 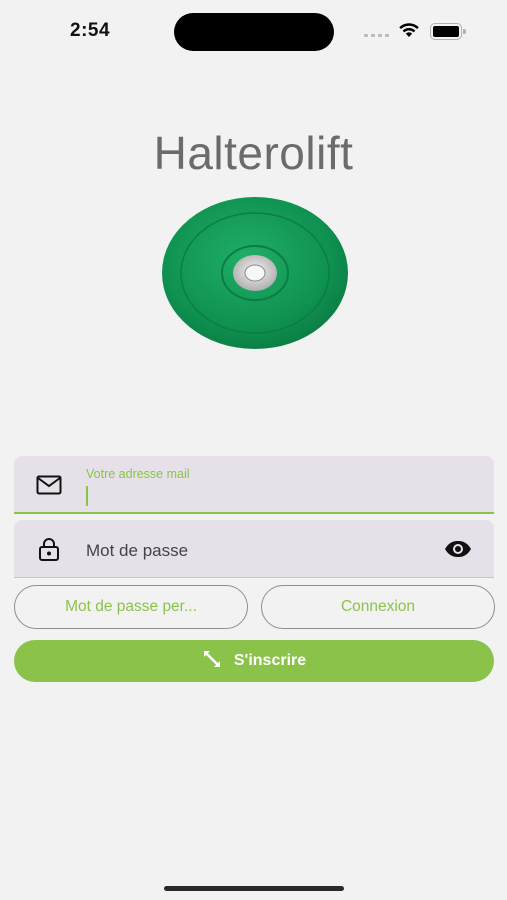 I want to click on cellular-signal-icon, so click(x=376, y=35).